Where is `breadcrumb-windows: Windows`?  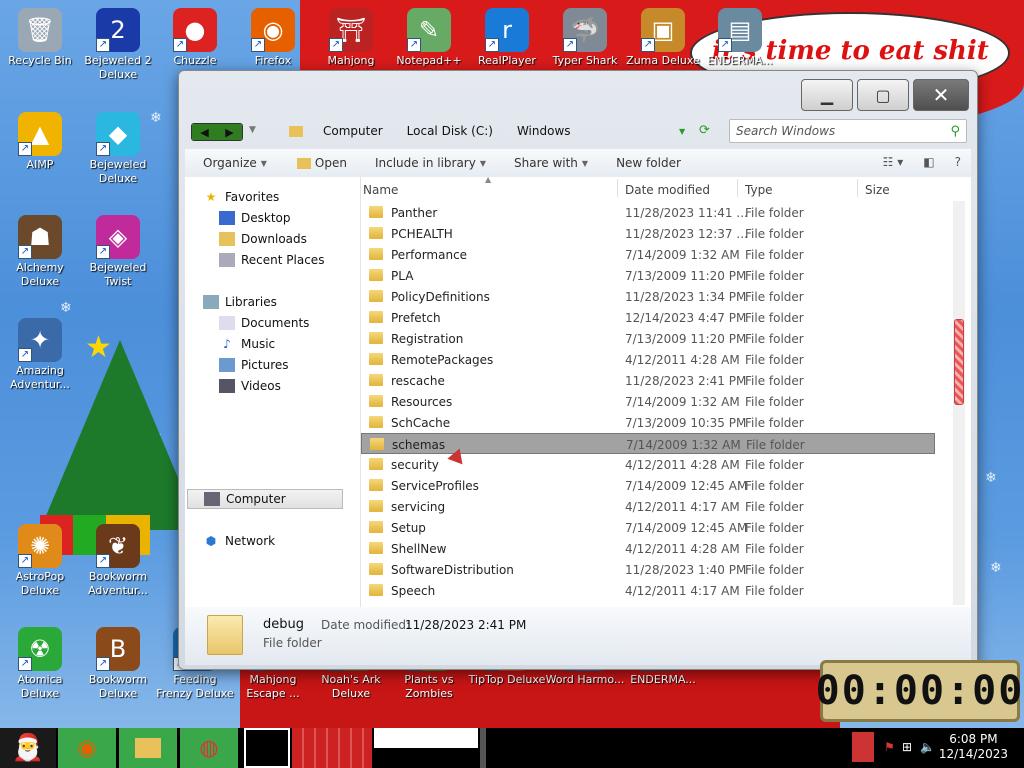 breadcrumb-windows: Windows is located at coordinates (544, 131).